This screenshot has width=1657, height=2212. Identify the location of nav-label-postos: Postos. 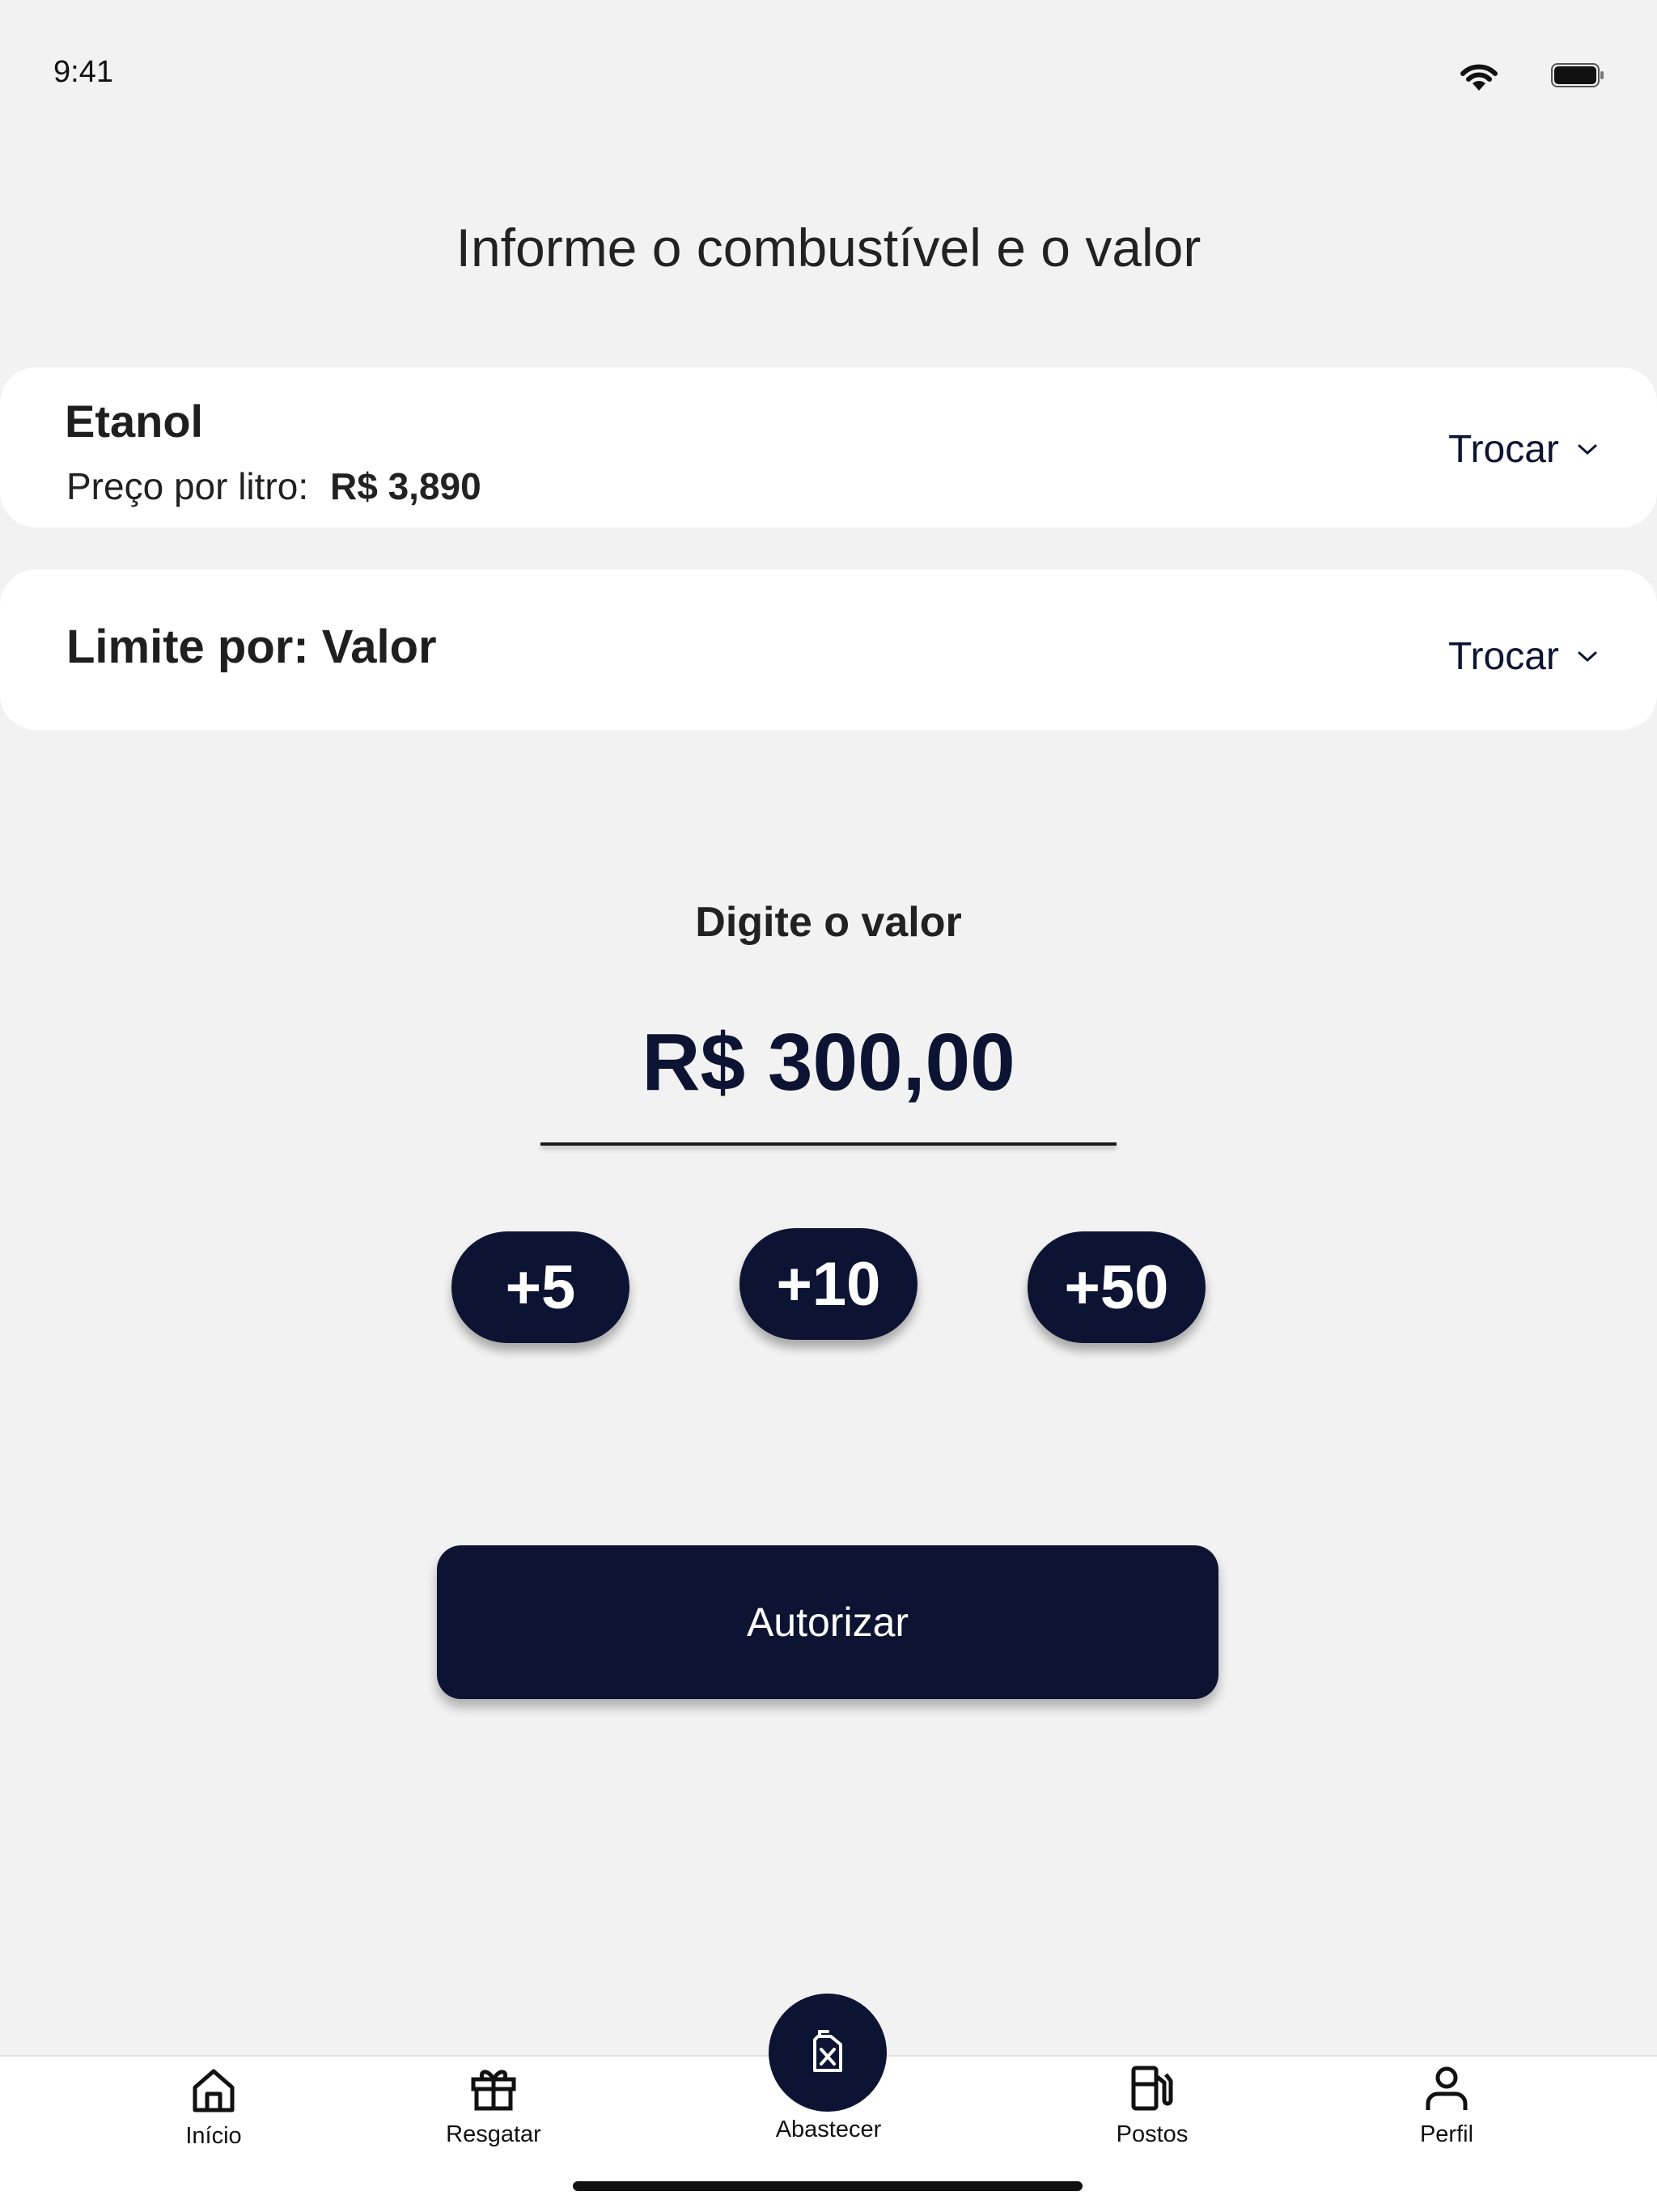
(1152, 2134).